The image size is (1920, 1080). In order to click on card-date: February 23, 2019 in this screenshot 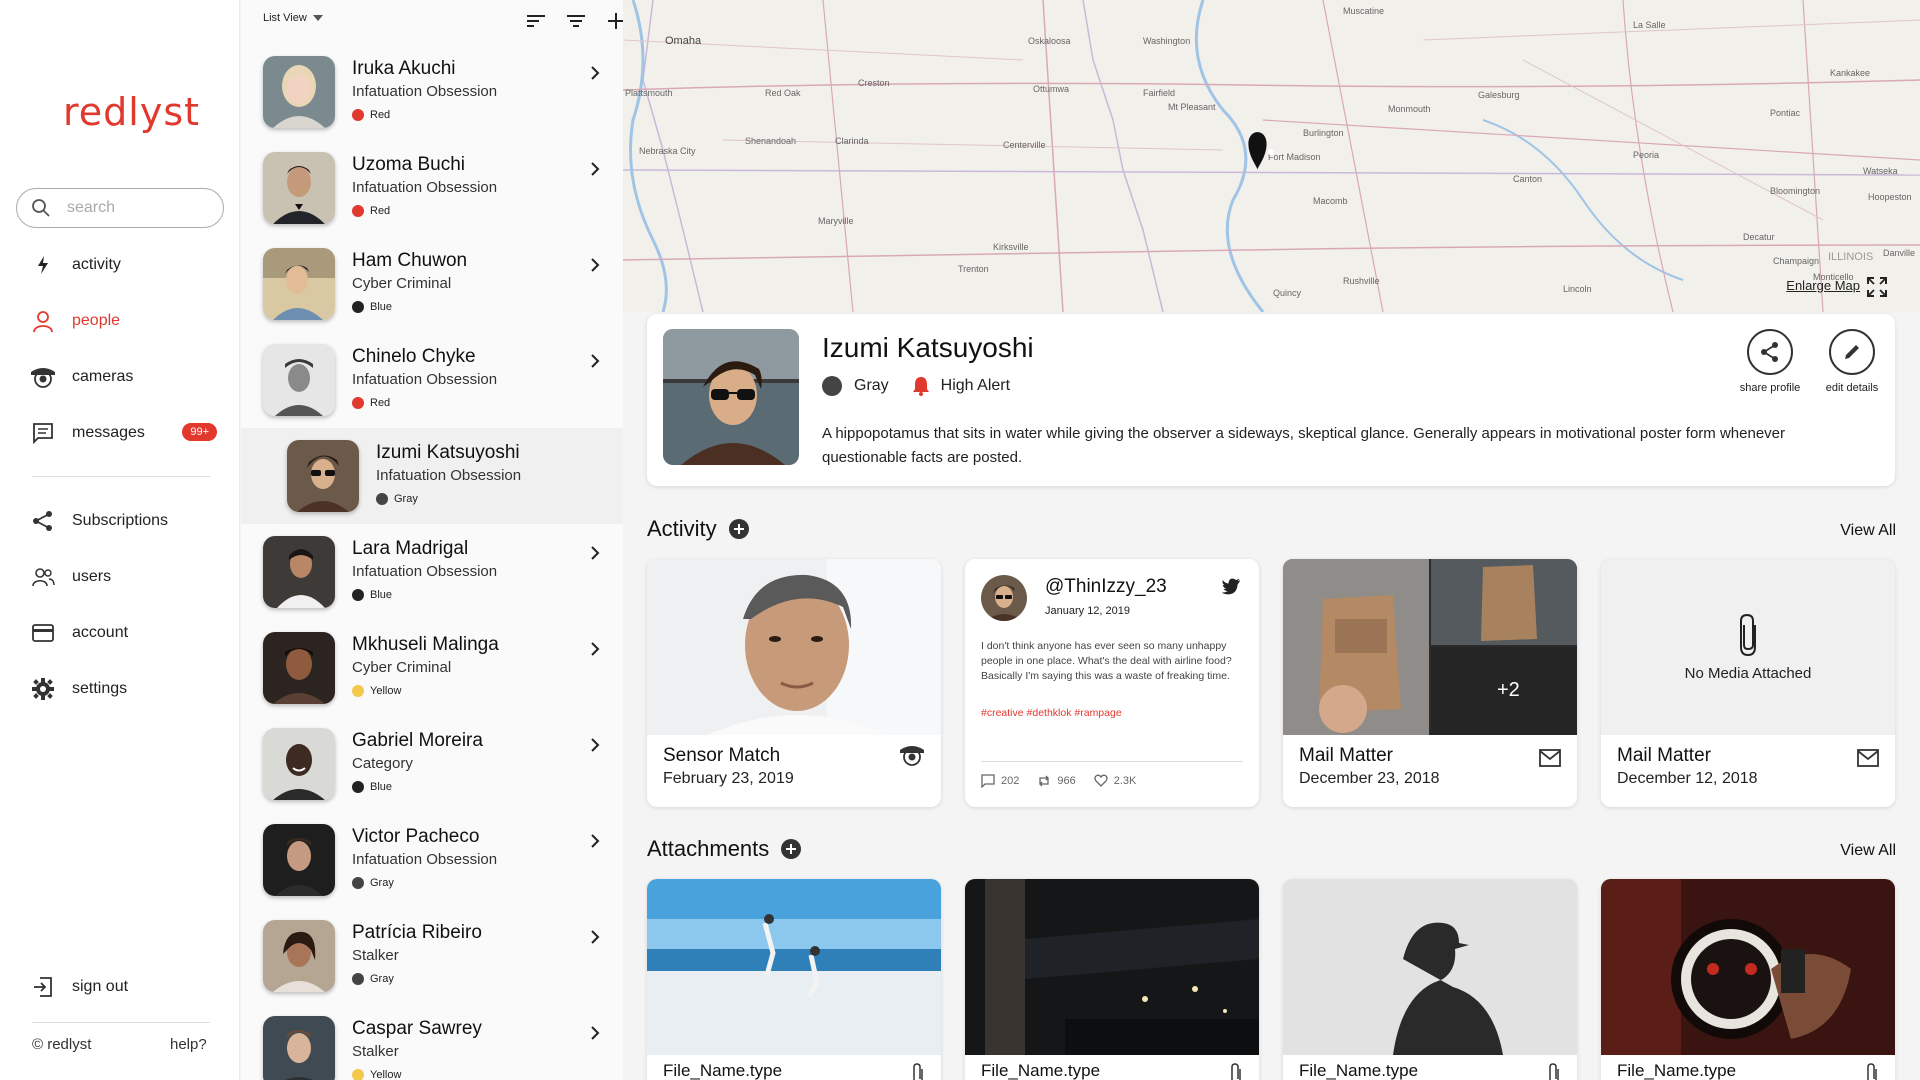, I will do `click(728, 778)`.